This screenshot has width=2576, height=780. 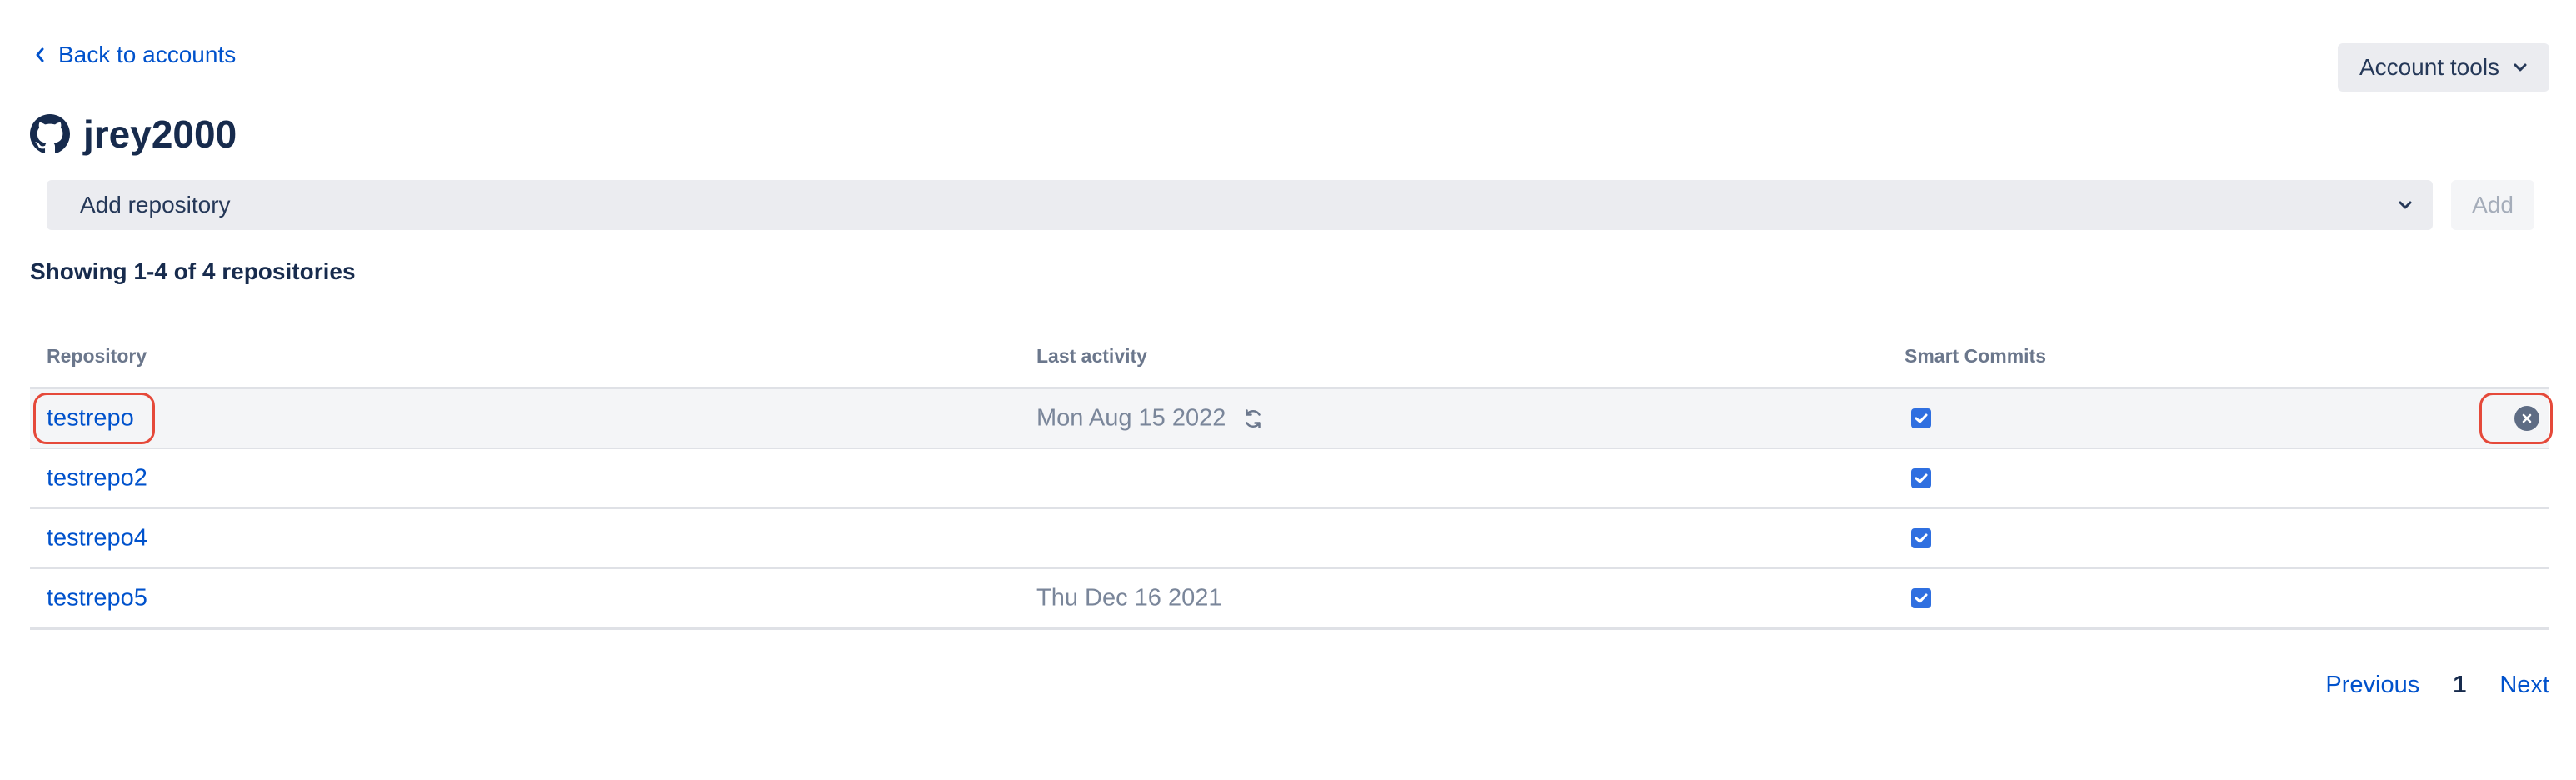 I want to click on table-row: testrepo2, so click(x=1289, y=479).